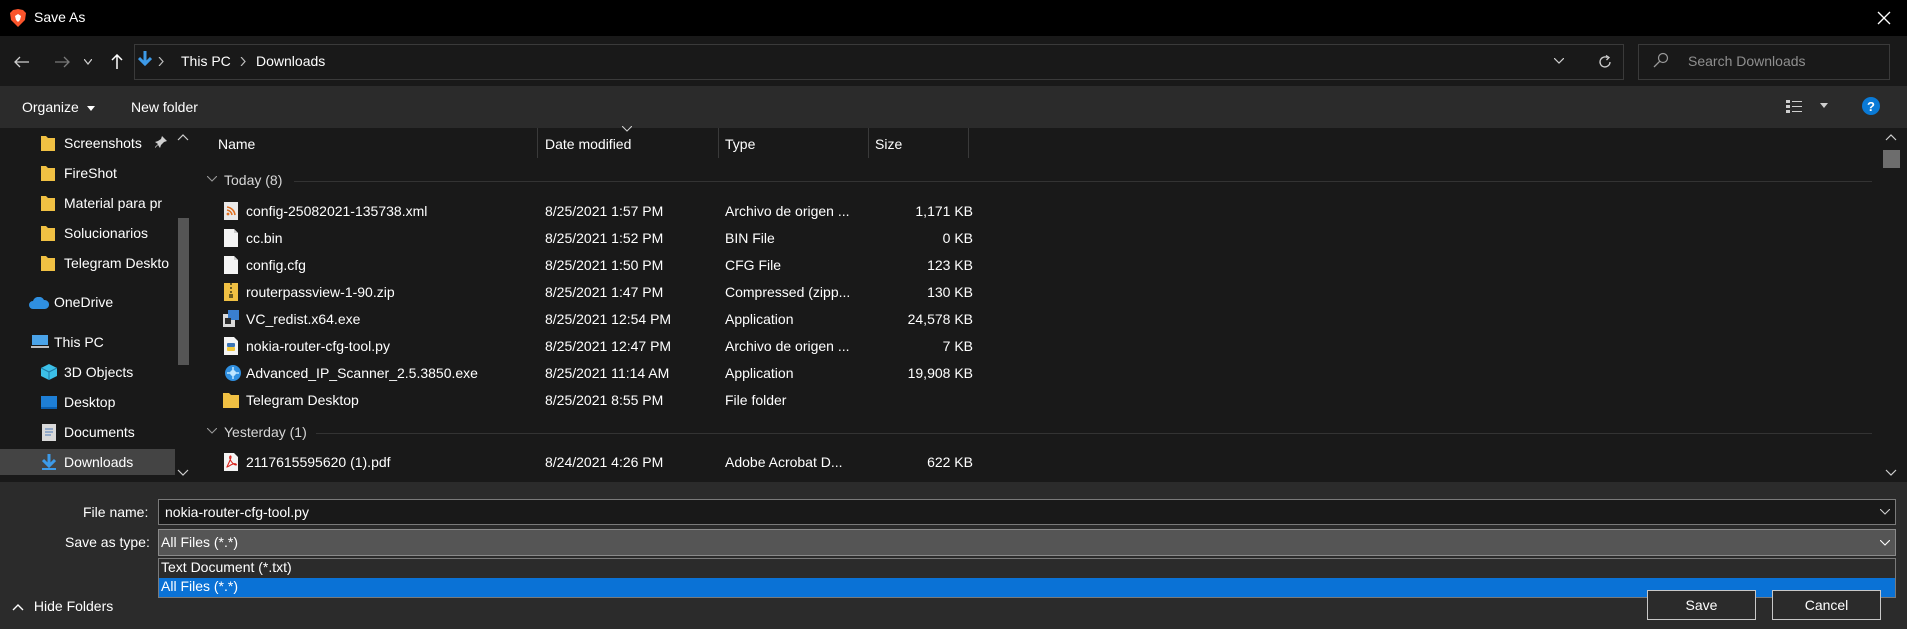 This screenshot has width=1907, height=629. Describe the element at coordinates (953, 107) in the screenshot. I see `command-bar` at that location.